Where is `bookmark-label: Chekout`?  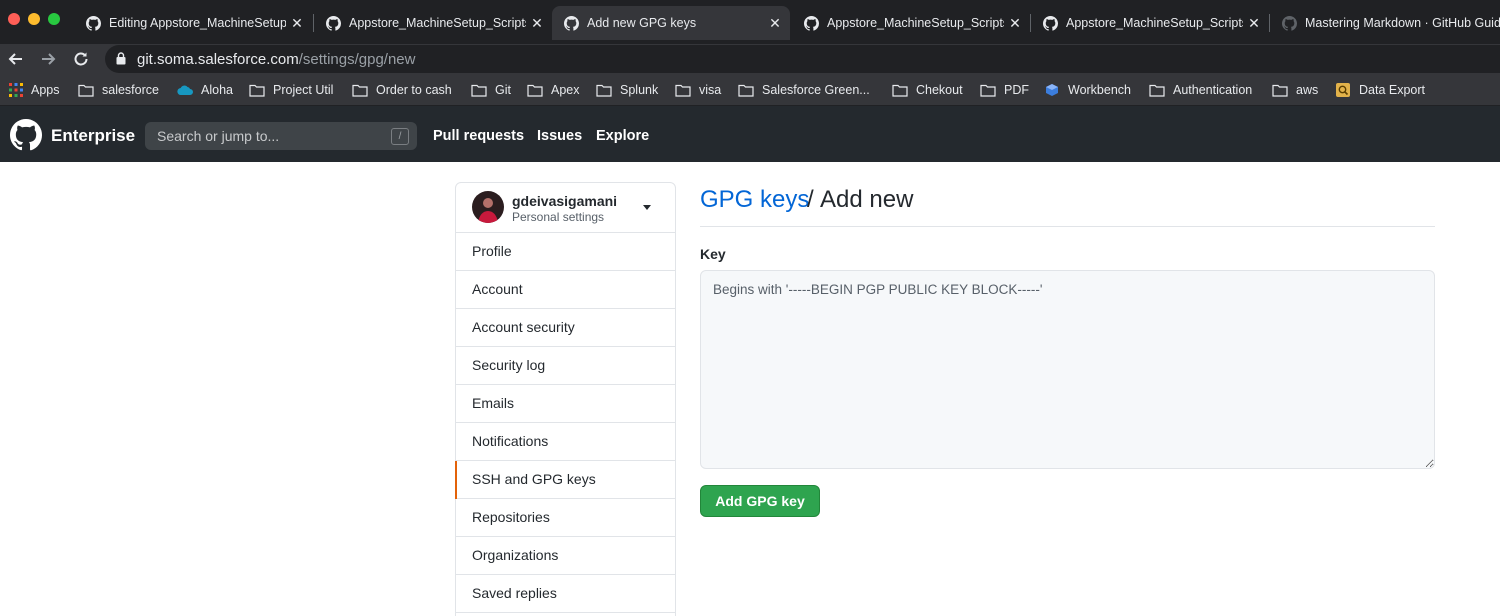
bookmark-label: Chekout is located at coordinates (939, 90).